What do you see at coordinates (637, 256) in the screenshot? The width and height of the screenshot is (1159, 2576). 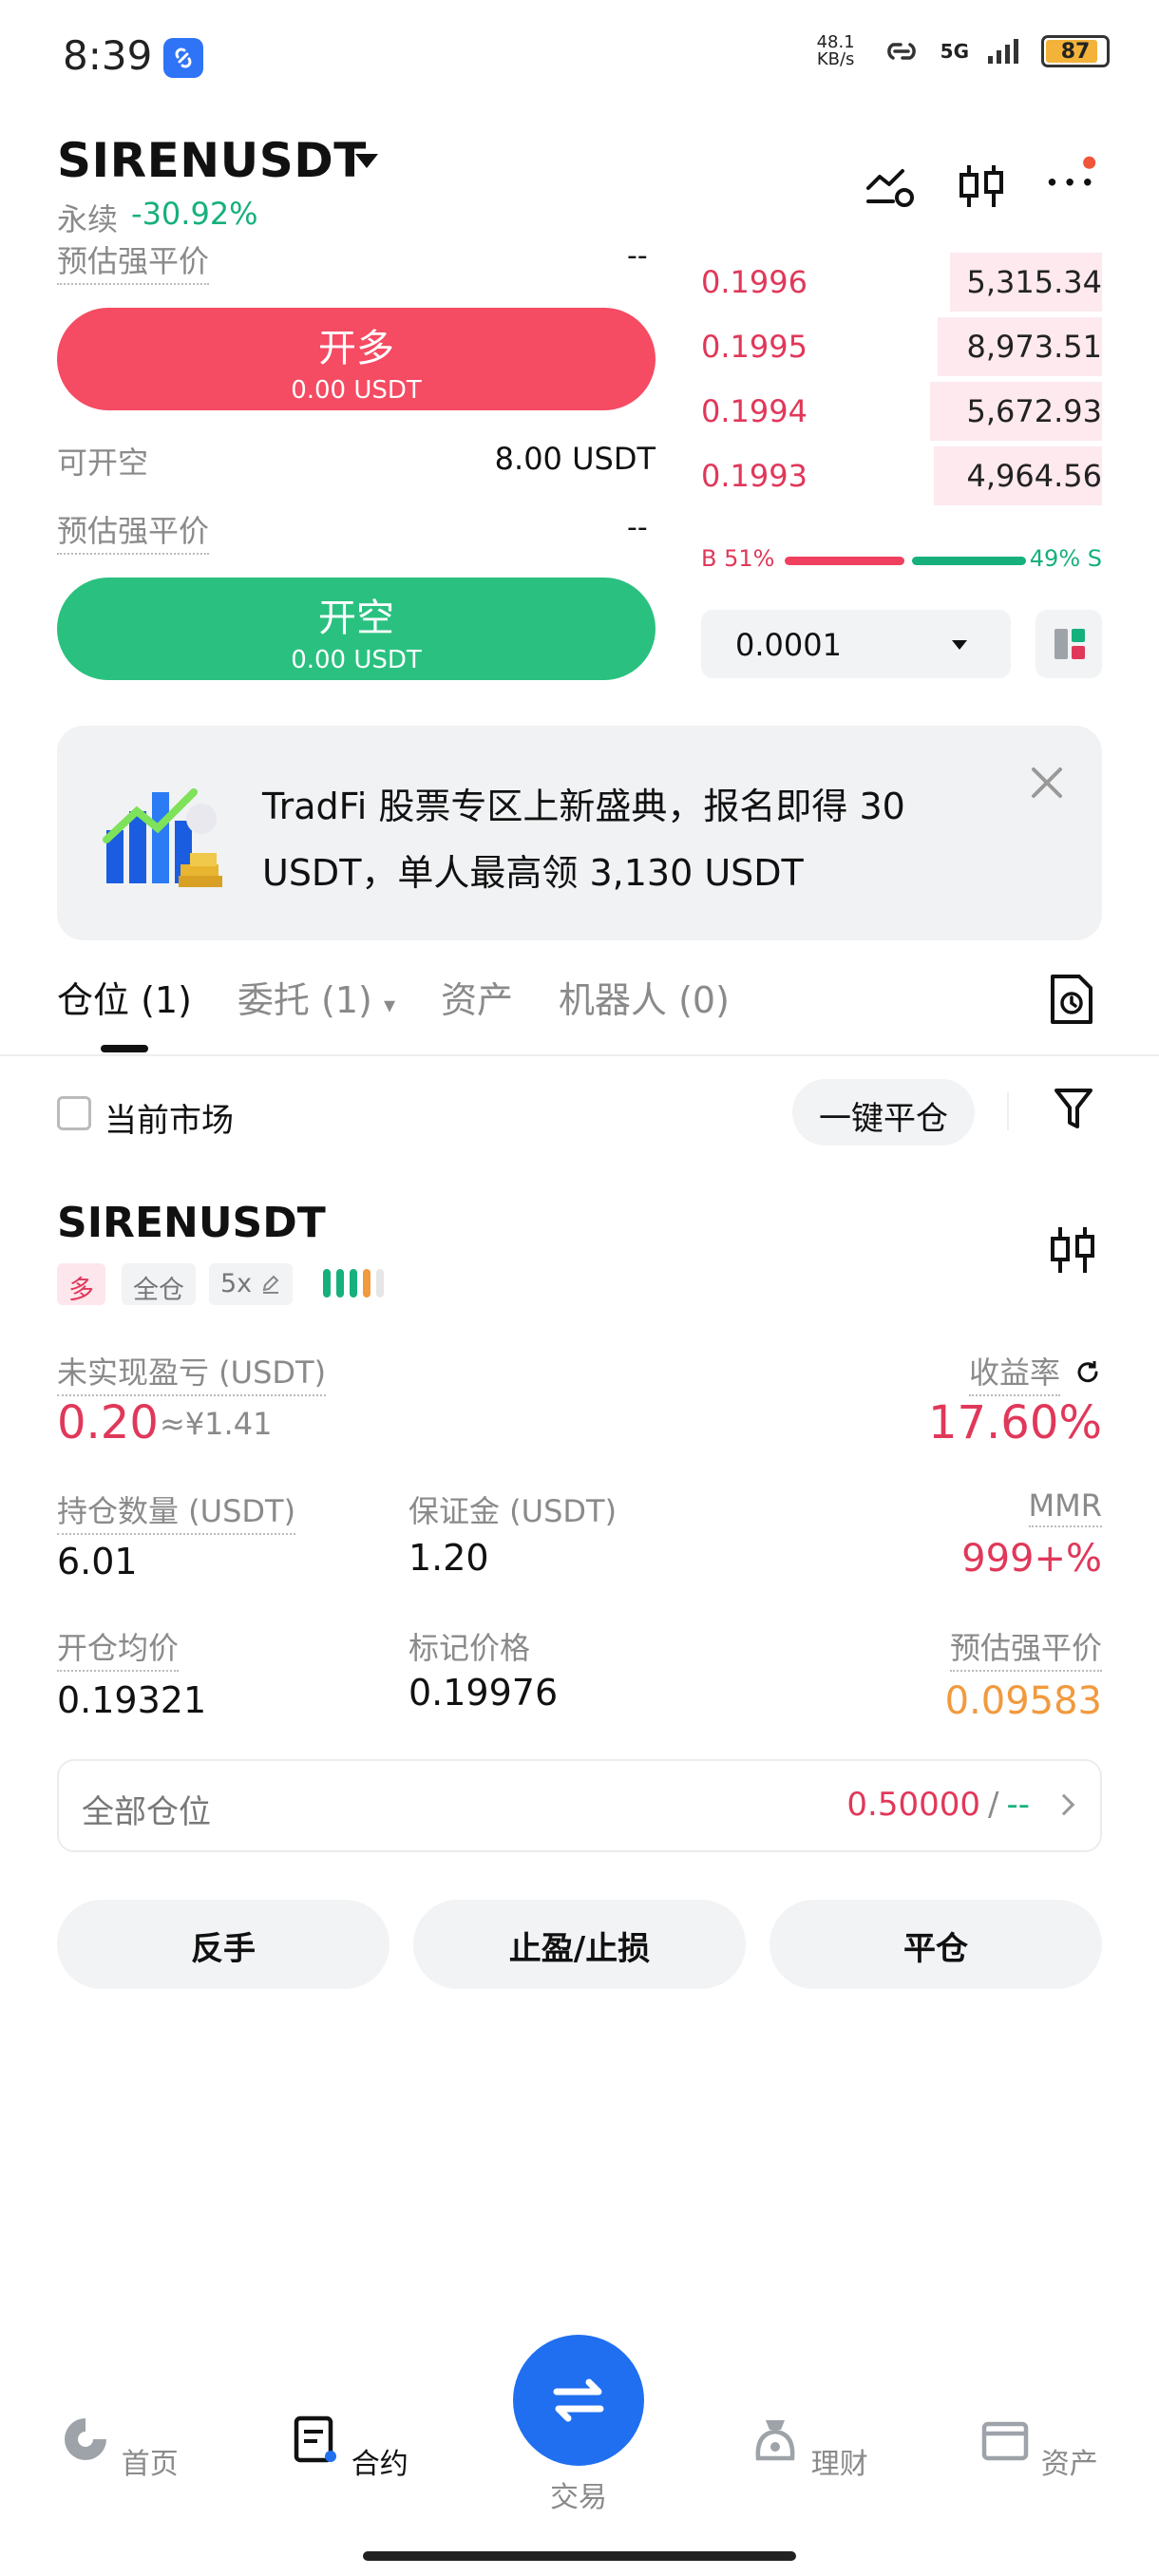 I see `est-liq-value: --` at bounding box center [637, 256].